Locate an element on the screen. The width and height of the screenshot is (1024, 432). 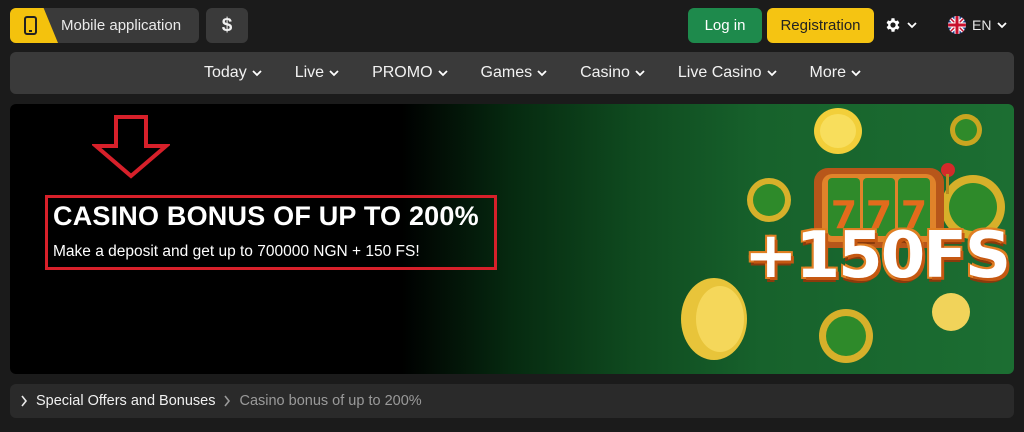
language-selector: EN is located at coordinates (978, 25).